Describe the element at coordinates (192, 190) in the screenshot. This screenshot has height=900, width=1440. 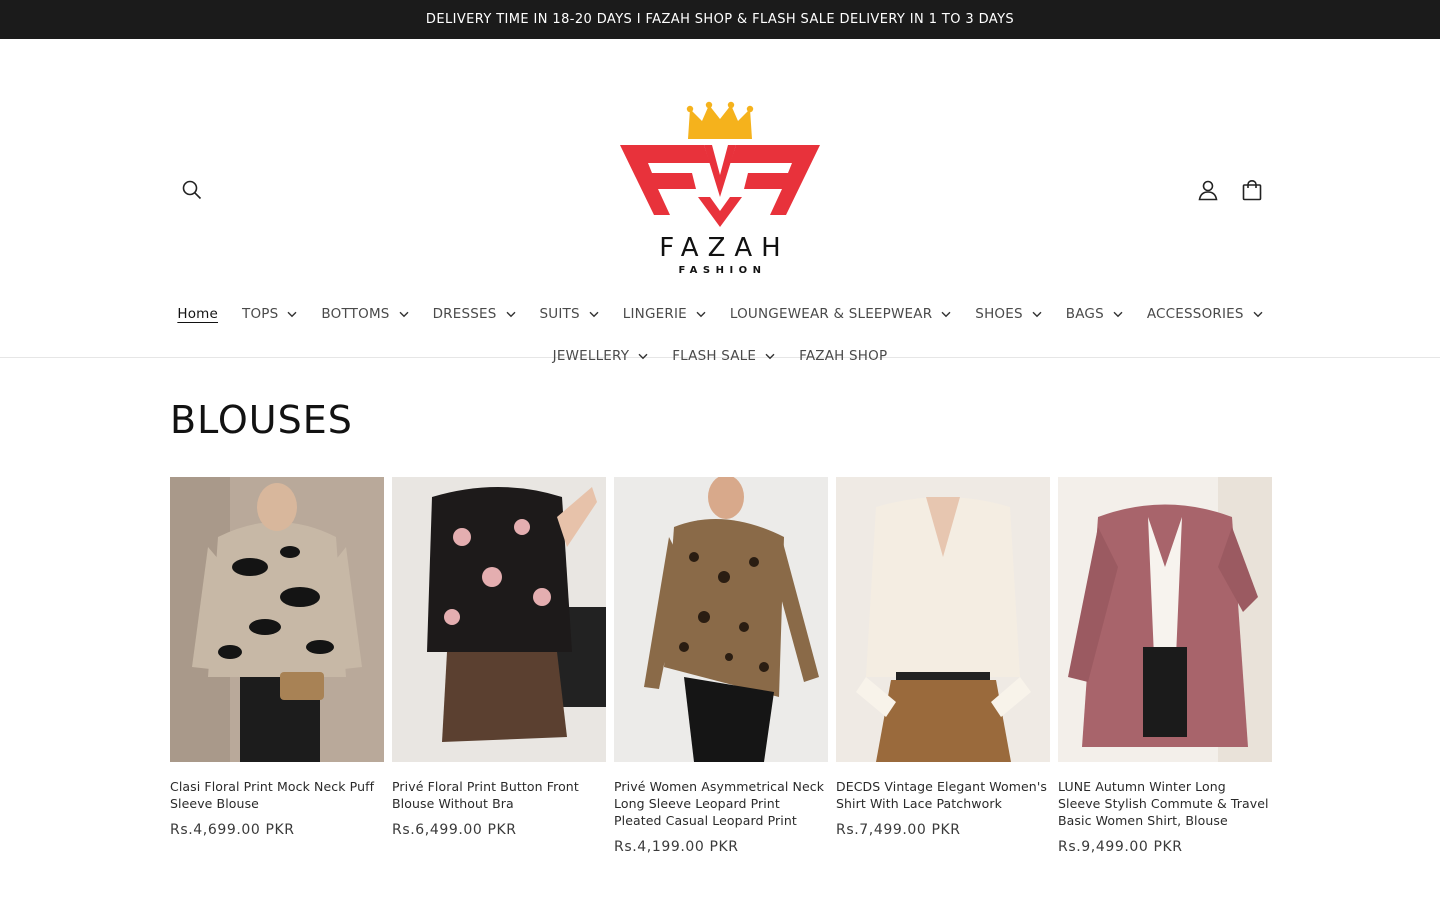
I see `search-icon` at that location.